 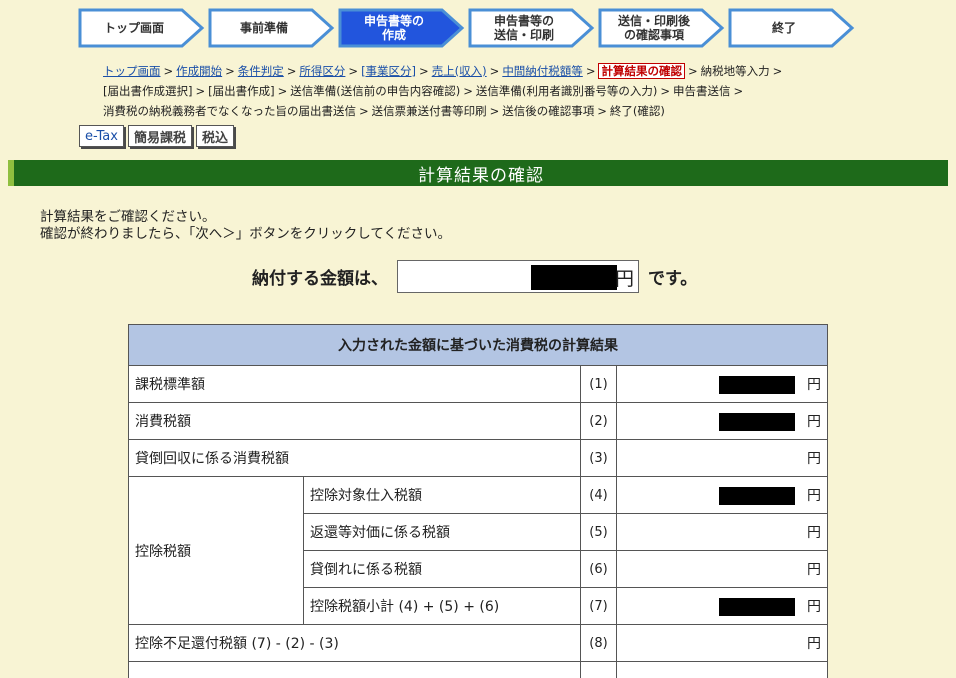 What do you see at coordinates (598, 458) in the screenshot?
I see `row-number: (3)` at bounding box center [598, 458].